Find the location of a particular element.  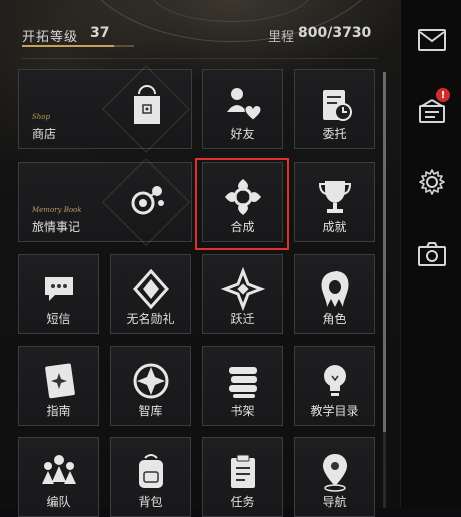

team-label: 编队 is located at coordinates (58, 502).